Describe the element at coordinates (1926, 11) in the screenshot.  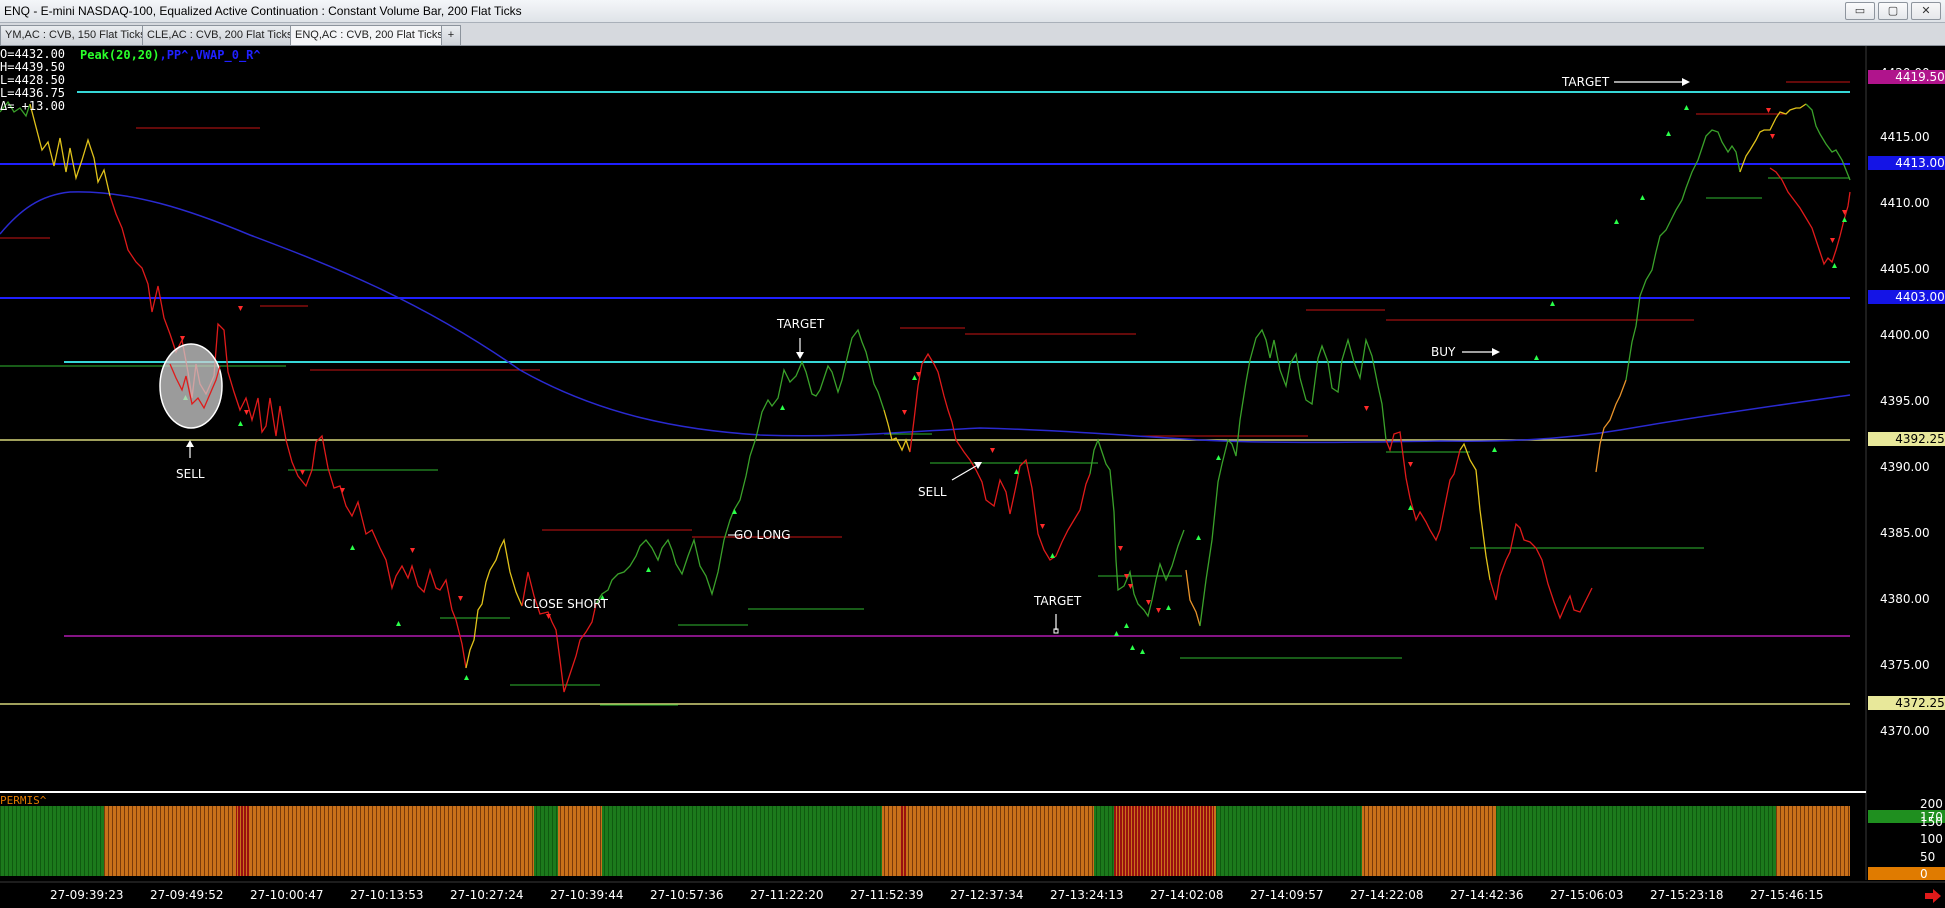
I see `close-button: ✕` at that location.